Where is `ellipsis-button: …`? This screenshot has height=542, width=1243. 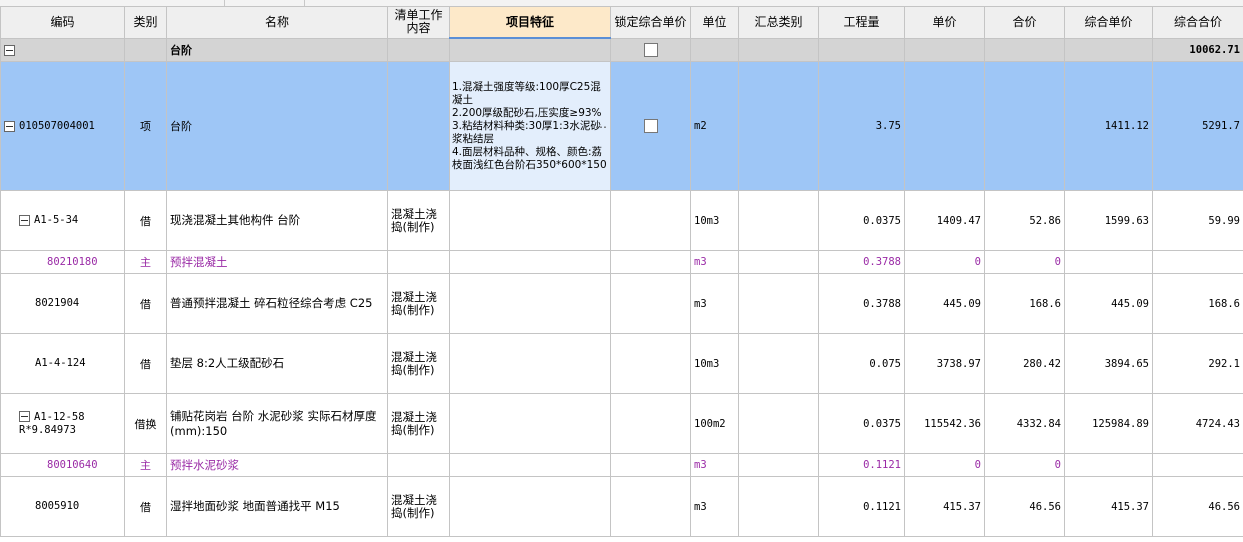
ellipsis-button: … is located at coordinates (601, 124).